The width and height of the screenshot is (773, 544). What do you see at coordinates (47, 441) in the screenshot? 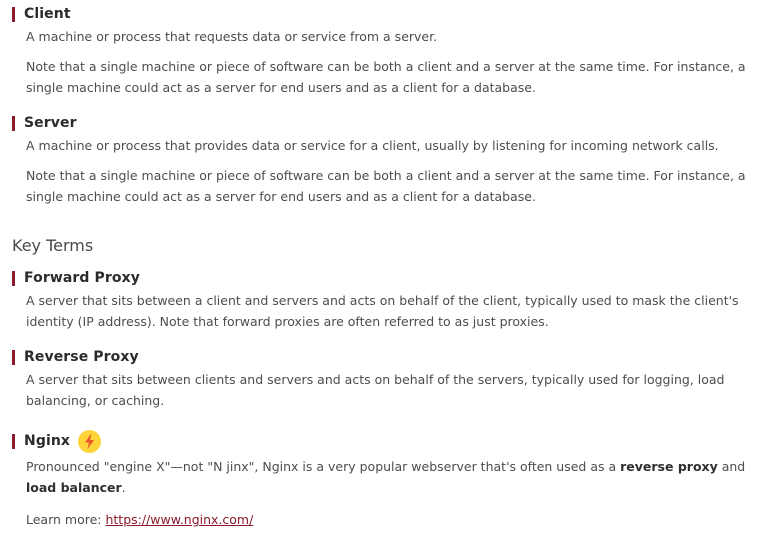
I see `term-title: Nginx` at bounding box center [47, 441].